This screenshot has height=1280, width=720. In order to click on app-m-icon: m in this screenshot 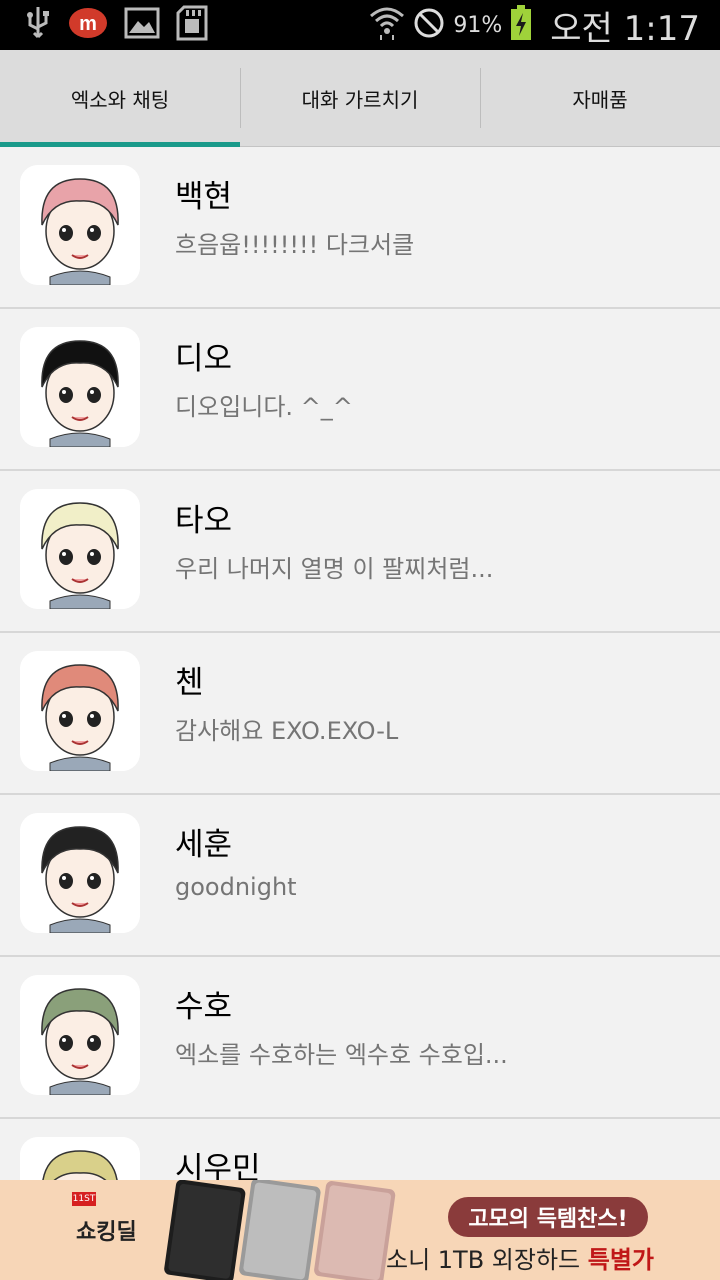, I will do `click(88, 25)`.